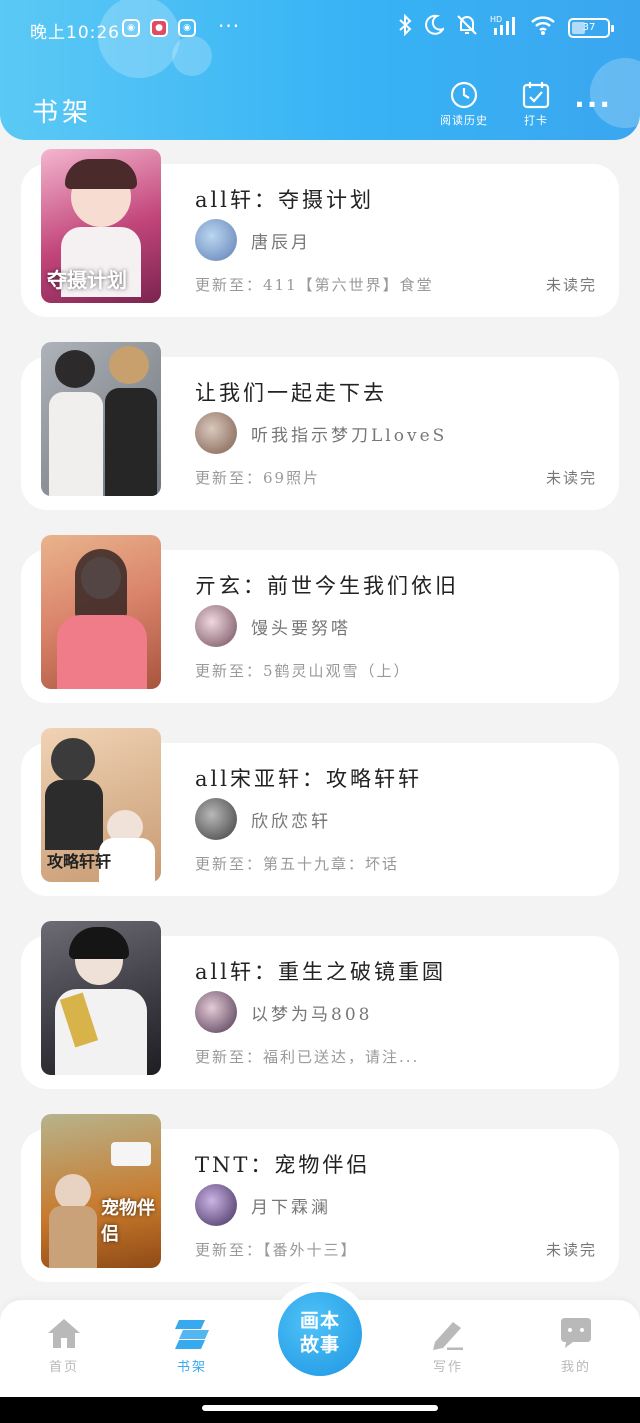 The image size is (640, 1423). I want to click on author-row: 欣欣恋轩, so click(263, 819).